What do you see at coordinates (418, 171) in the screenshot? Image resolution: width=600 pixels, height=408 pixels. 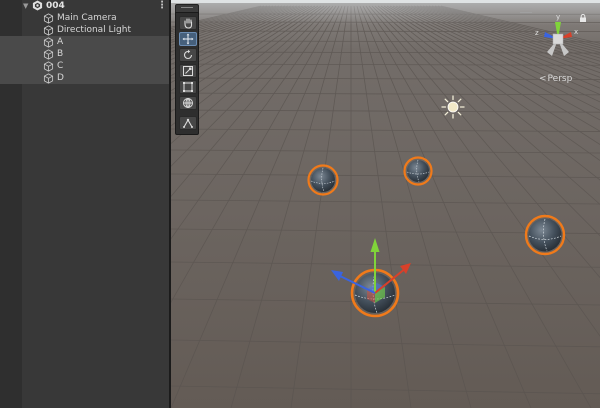 I see `sphere-object-c` at bounding box center [418, 171].